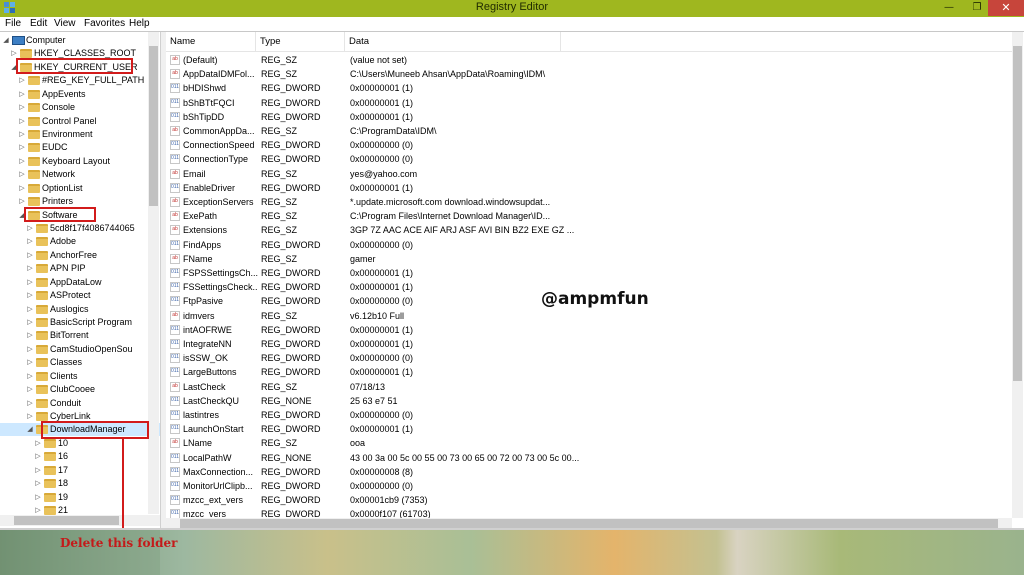 Image resolution: width=1024 pixels, height=575 pixels. I want to click on tree-scroll-thumb, so click(153, 126).